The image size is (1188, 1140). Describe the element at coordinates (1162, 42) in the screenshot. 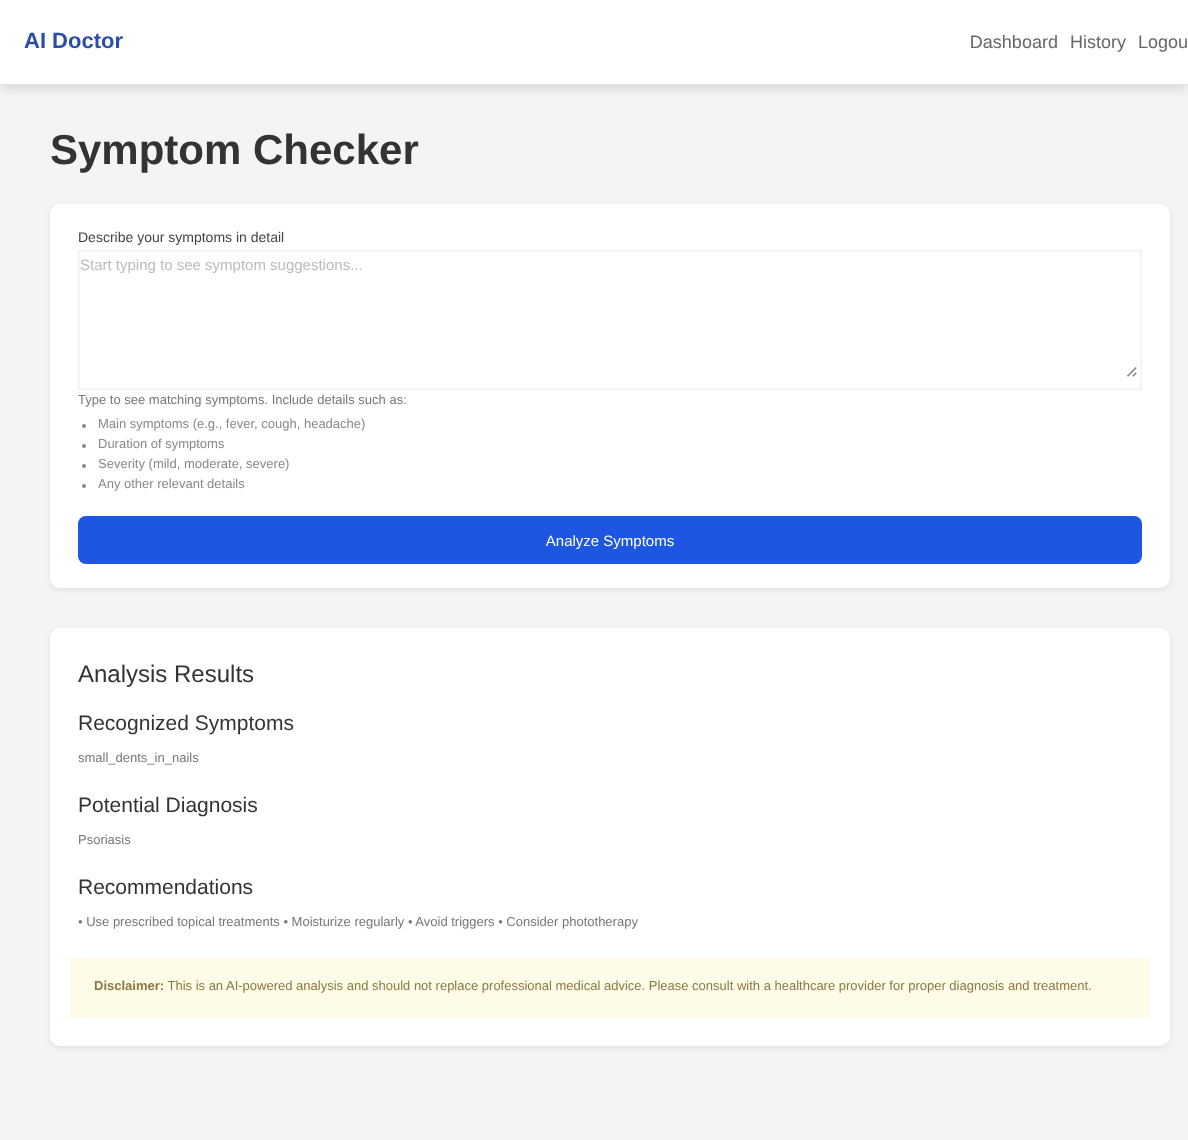

I see `nav-link: Logou` at that location.